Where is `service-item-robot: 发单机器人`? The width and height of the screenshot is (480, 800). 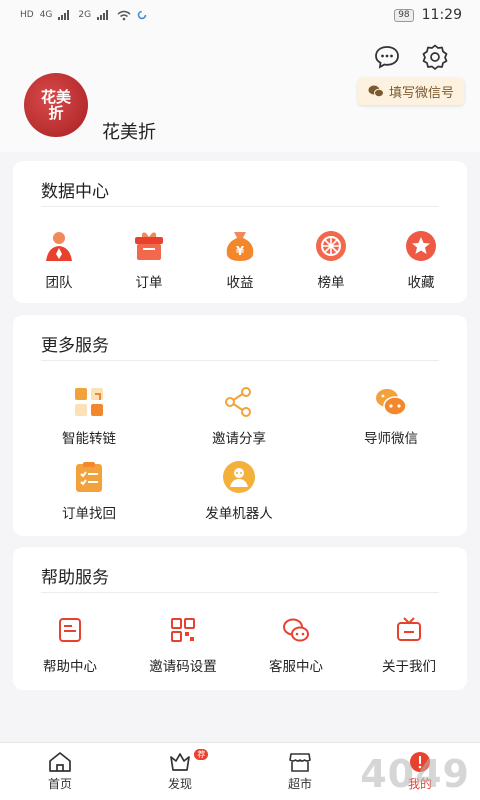
service-item-robot: 发单机器人 is located at coordinates (239, 491).